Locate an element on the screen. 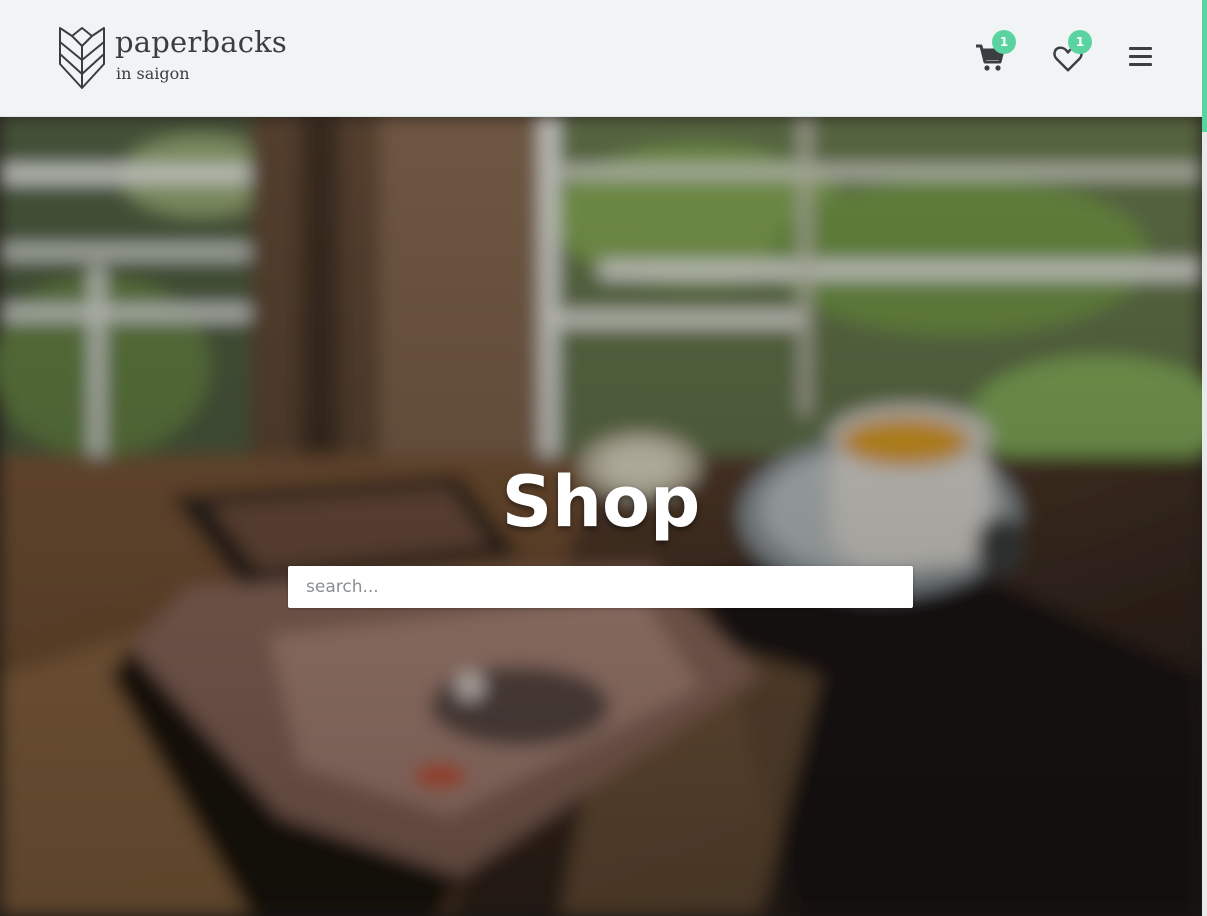 The width and height of the screenshot is (1207, 916). menu-button is located at coordinates (1141, 58).